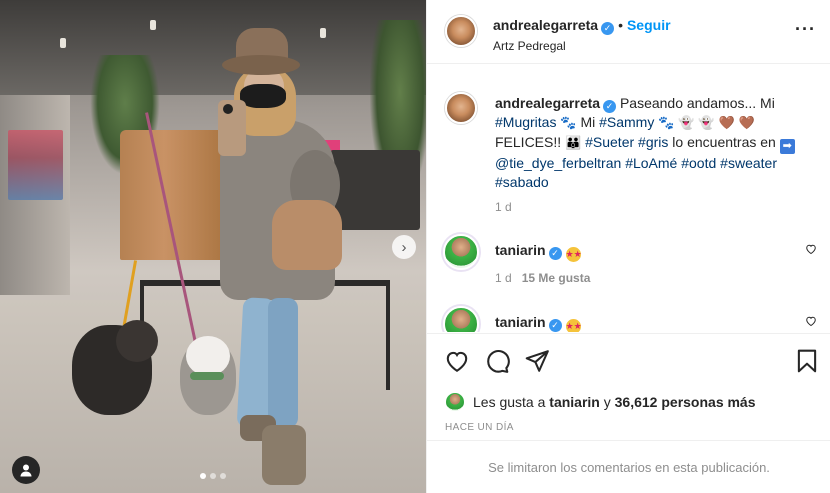 The width and height of the screenshot is (830, 493). What do you see at coordinates (628, 319) in the screenshot?
I see `comment-item: taniarin ✓ ★★` at bounding box center [628, 319].